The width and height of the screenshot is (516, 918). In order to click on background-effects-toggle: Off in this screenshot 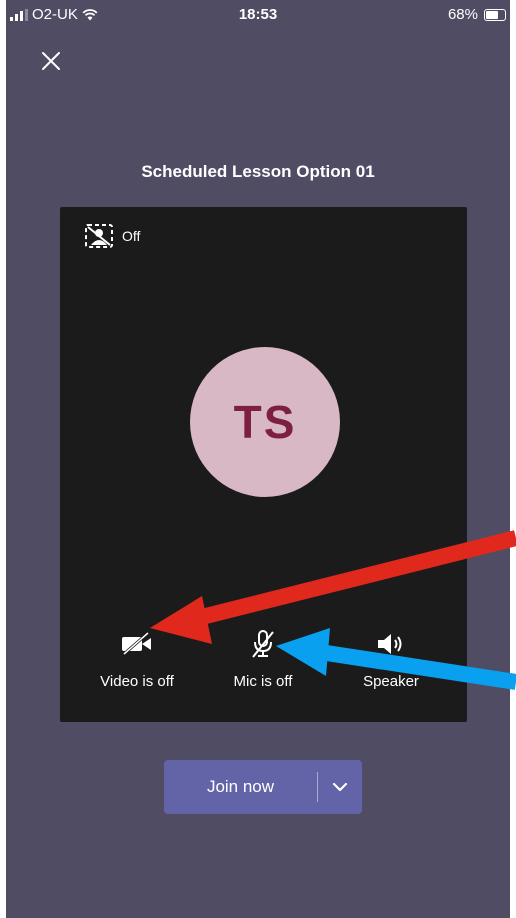, I will do `click(112, 236)`.